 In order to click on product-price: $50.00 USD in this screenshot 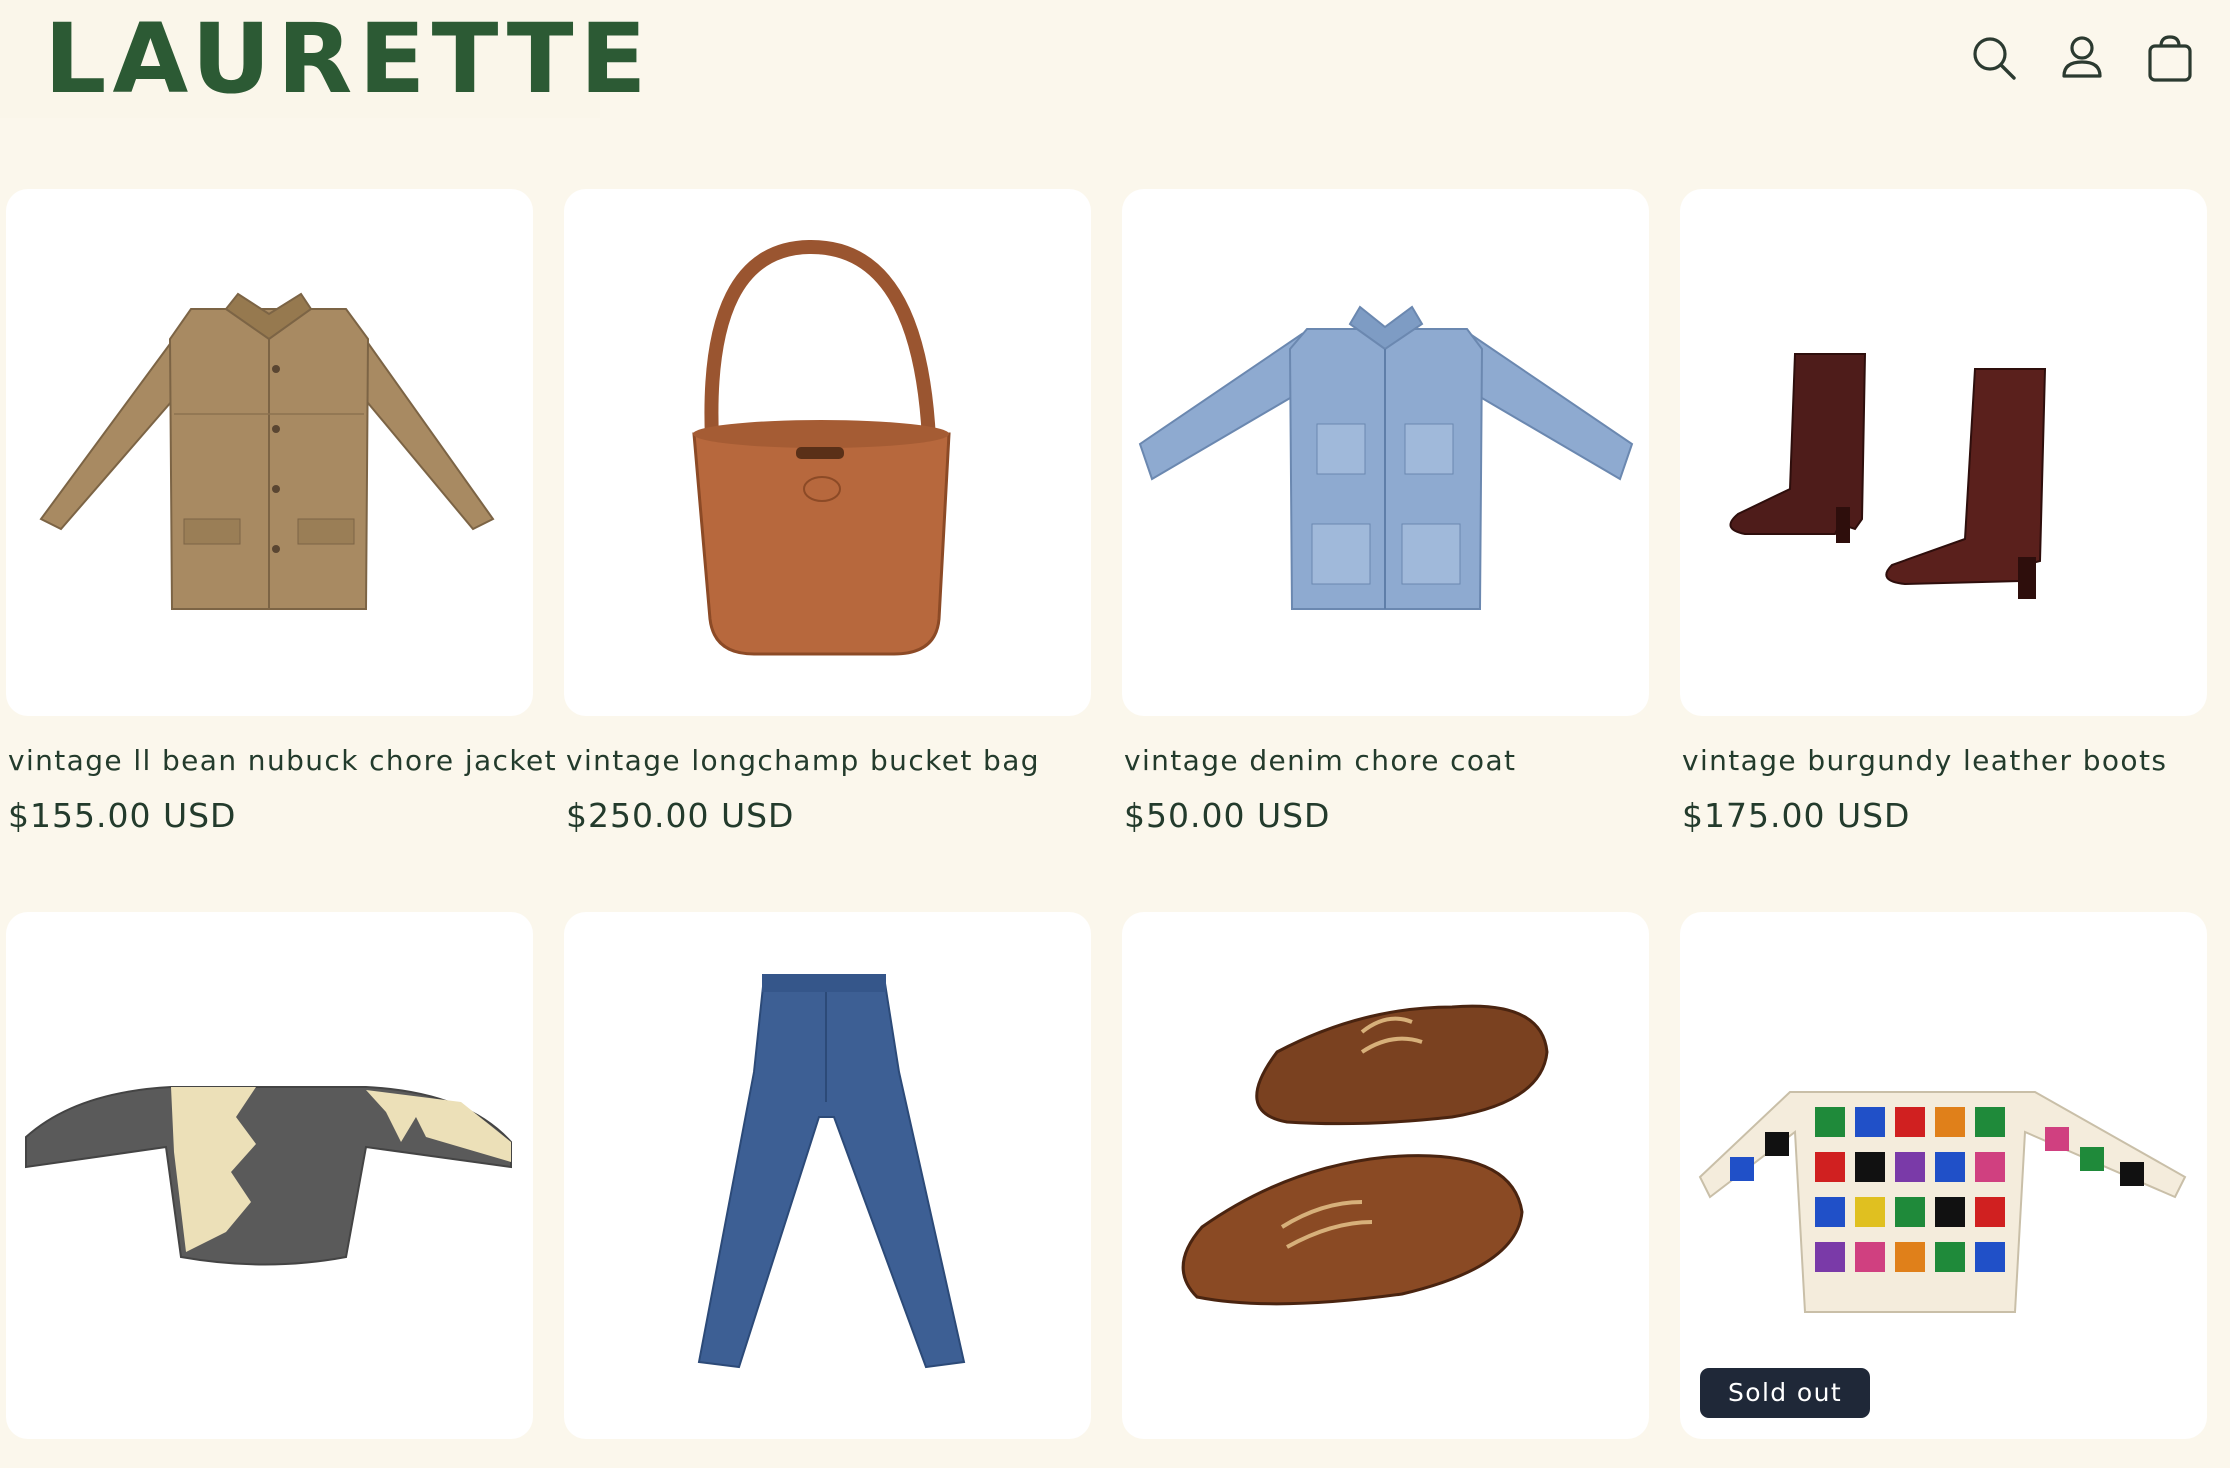, I will do `click(1227, 815)`.